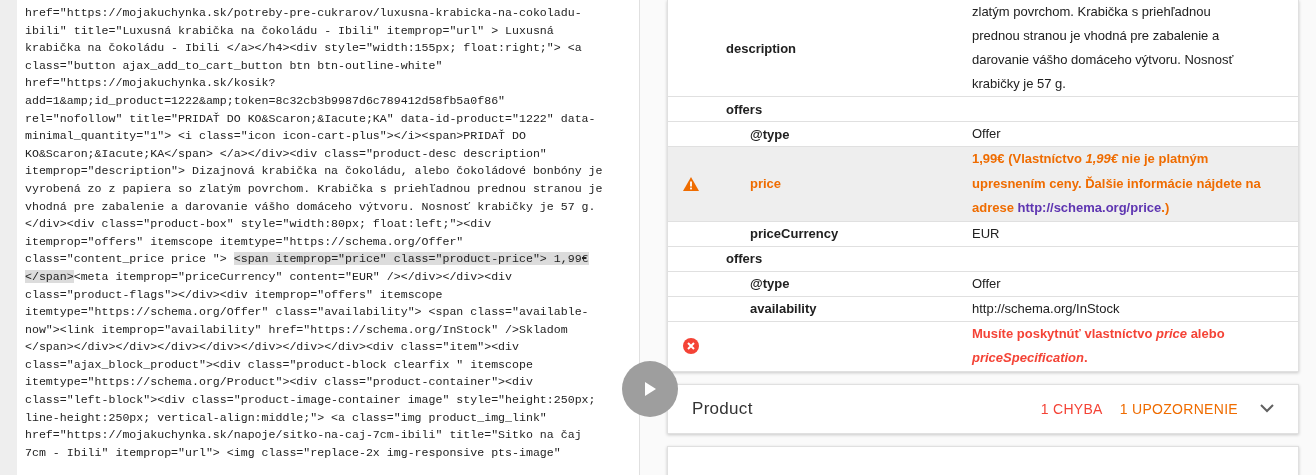 The image size is (1316, 475). Describe the element at coordinates (293, 276) in the screenshot. I see `code-text: <meta itemprop="priceCurrency" content="EUR" /></div></div><div` at that location.